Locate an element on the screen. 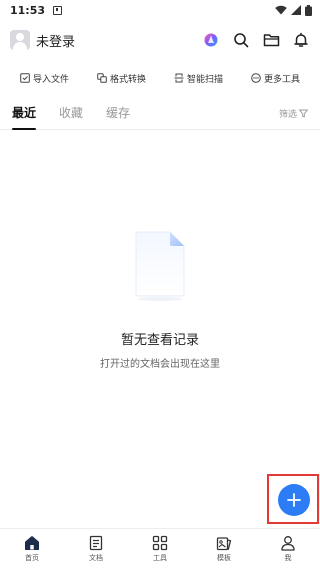 The image size is (320, 568). quick-action-label: 导入文件 is located at coordinates (50, 79).